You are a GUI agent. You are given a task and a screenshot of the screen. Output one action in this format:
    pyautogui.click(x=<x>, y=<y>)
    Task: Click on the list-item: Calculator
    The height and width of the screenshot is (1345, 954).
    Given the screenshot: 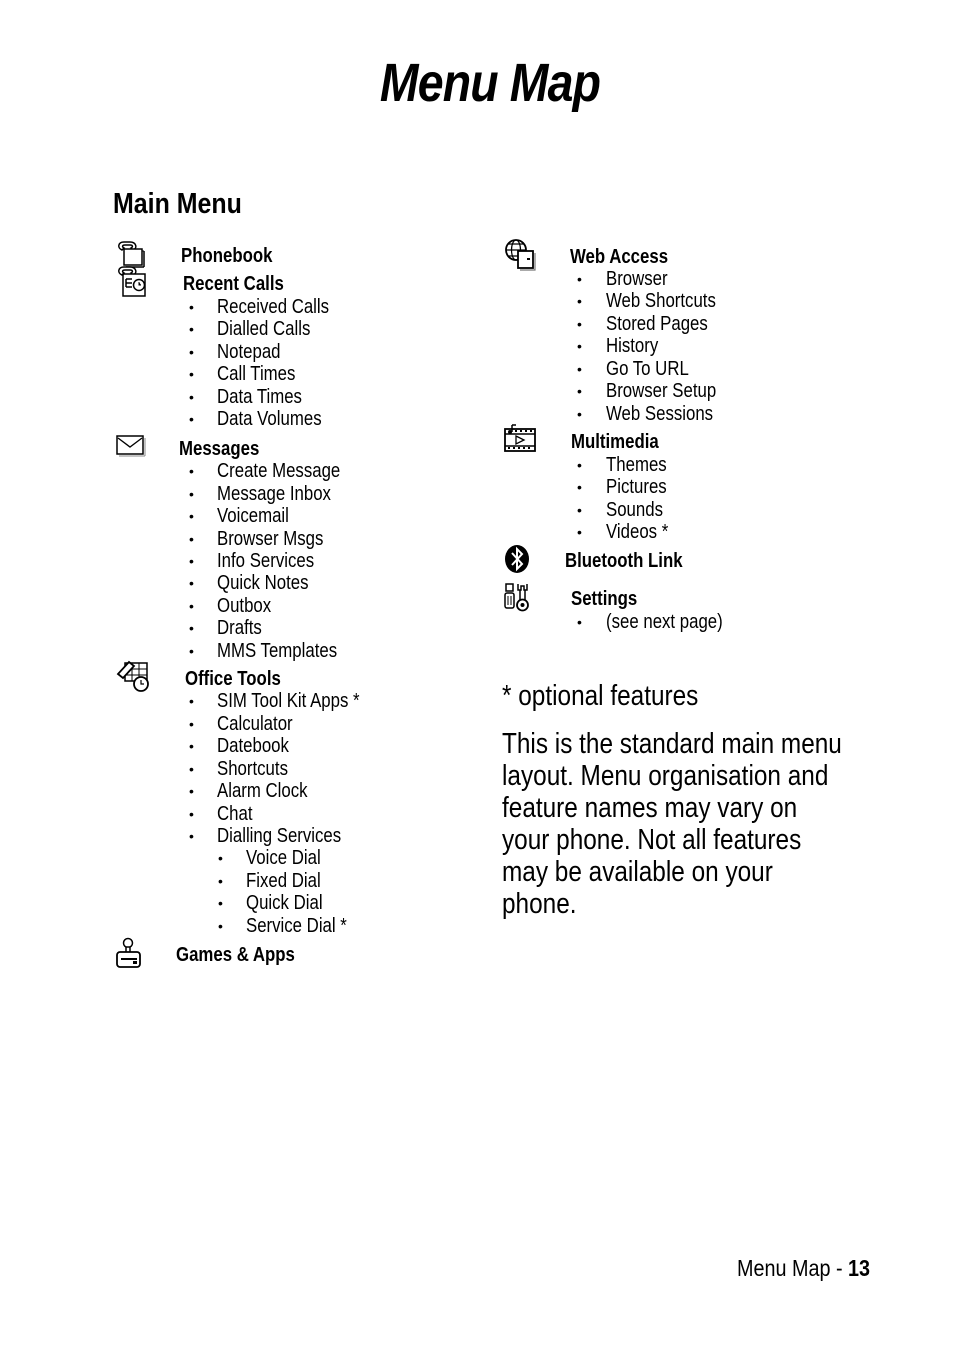 What is the action you would take?
    pyautogui.click(x=255, y=724)
    